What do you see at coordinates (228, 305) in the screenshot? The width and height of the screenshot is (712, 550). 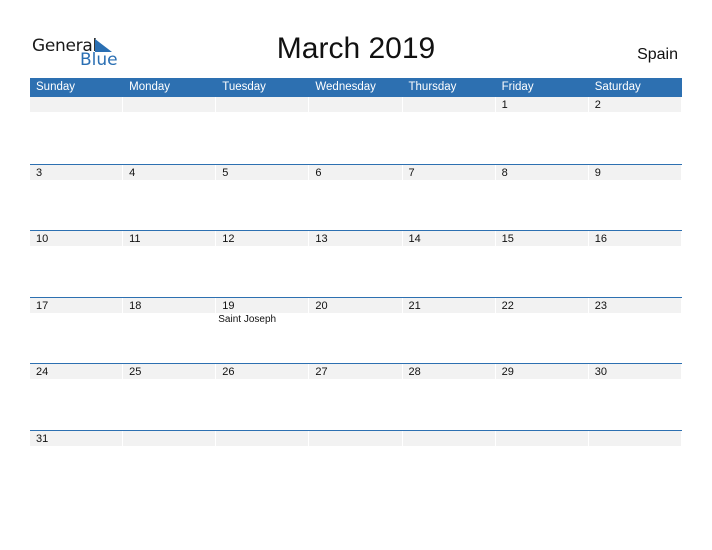 I see `day-number: 19` at bounding box center [228, 305].